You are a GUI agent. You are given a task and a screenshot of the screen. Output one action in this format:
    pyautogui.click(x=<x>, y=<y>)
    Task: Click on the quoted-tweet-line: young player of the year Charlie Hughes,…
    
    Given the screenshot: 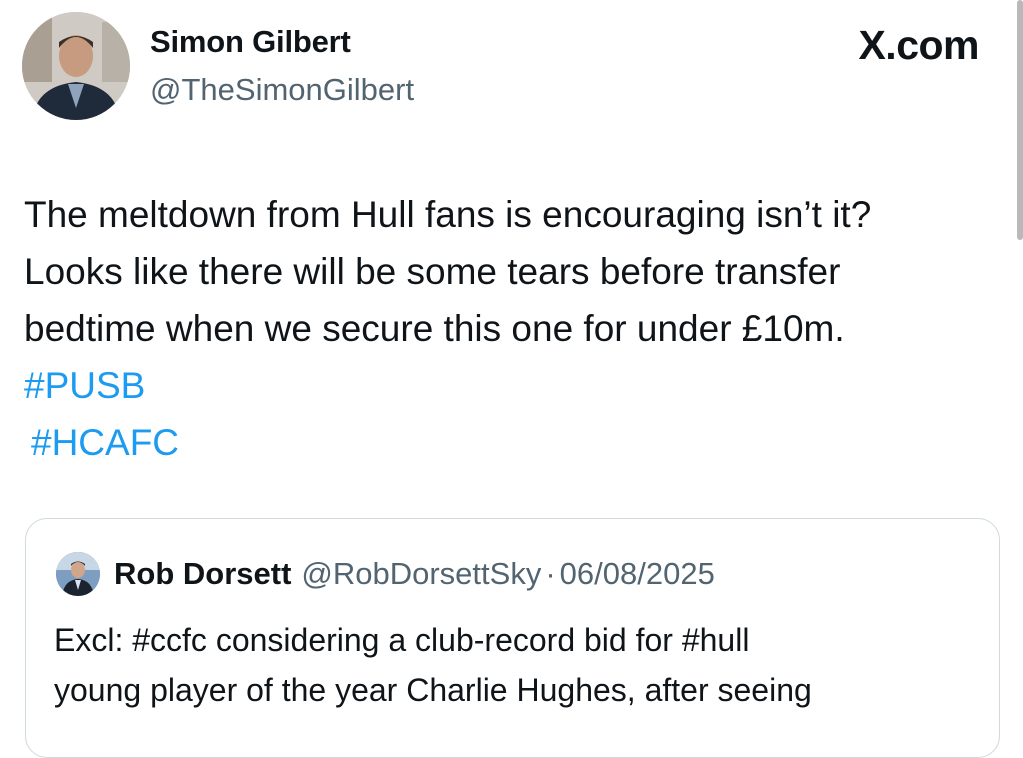 What is the action you would take?
    pyautogui.click(x=433, y=690)
    